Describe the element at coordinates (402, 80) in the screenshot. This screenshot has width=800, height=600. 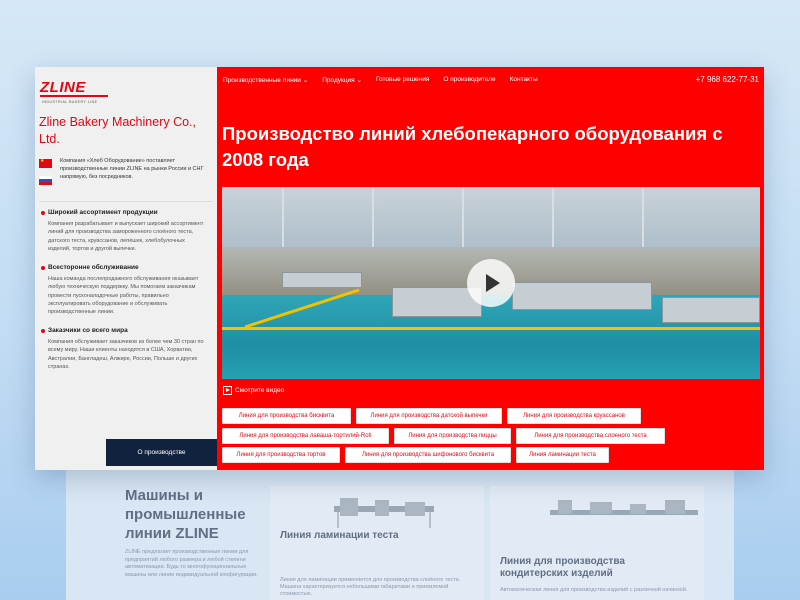
I see `nav-ready-solutions: Готовые решения` at that location.